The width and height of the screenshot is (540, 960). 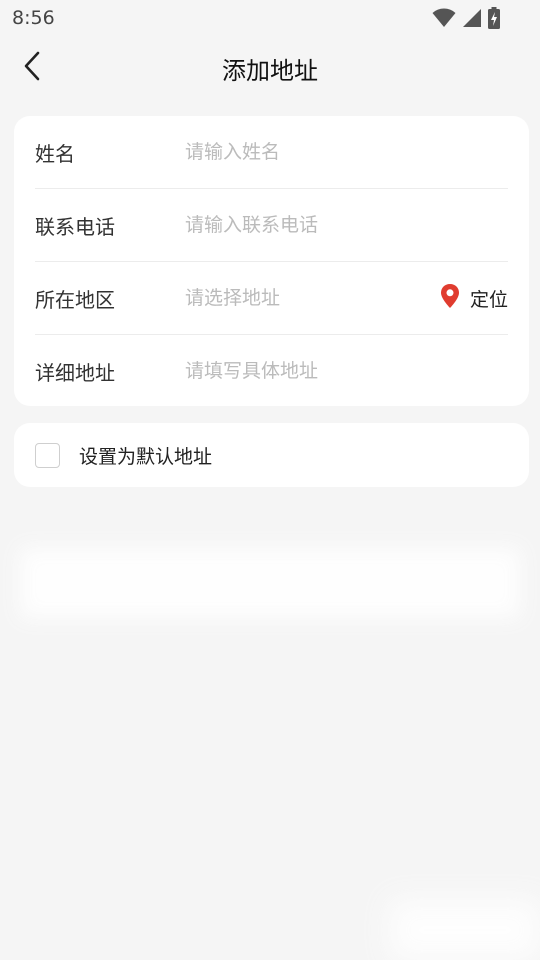 I want to click on region-label: 所在地区, so click(x=75, y=299).